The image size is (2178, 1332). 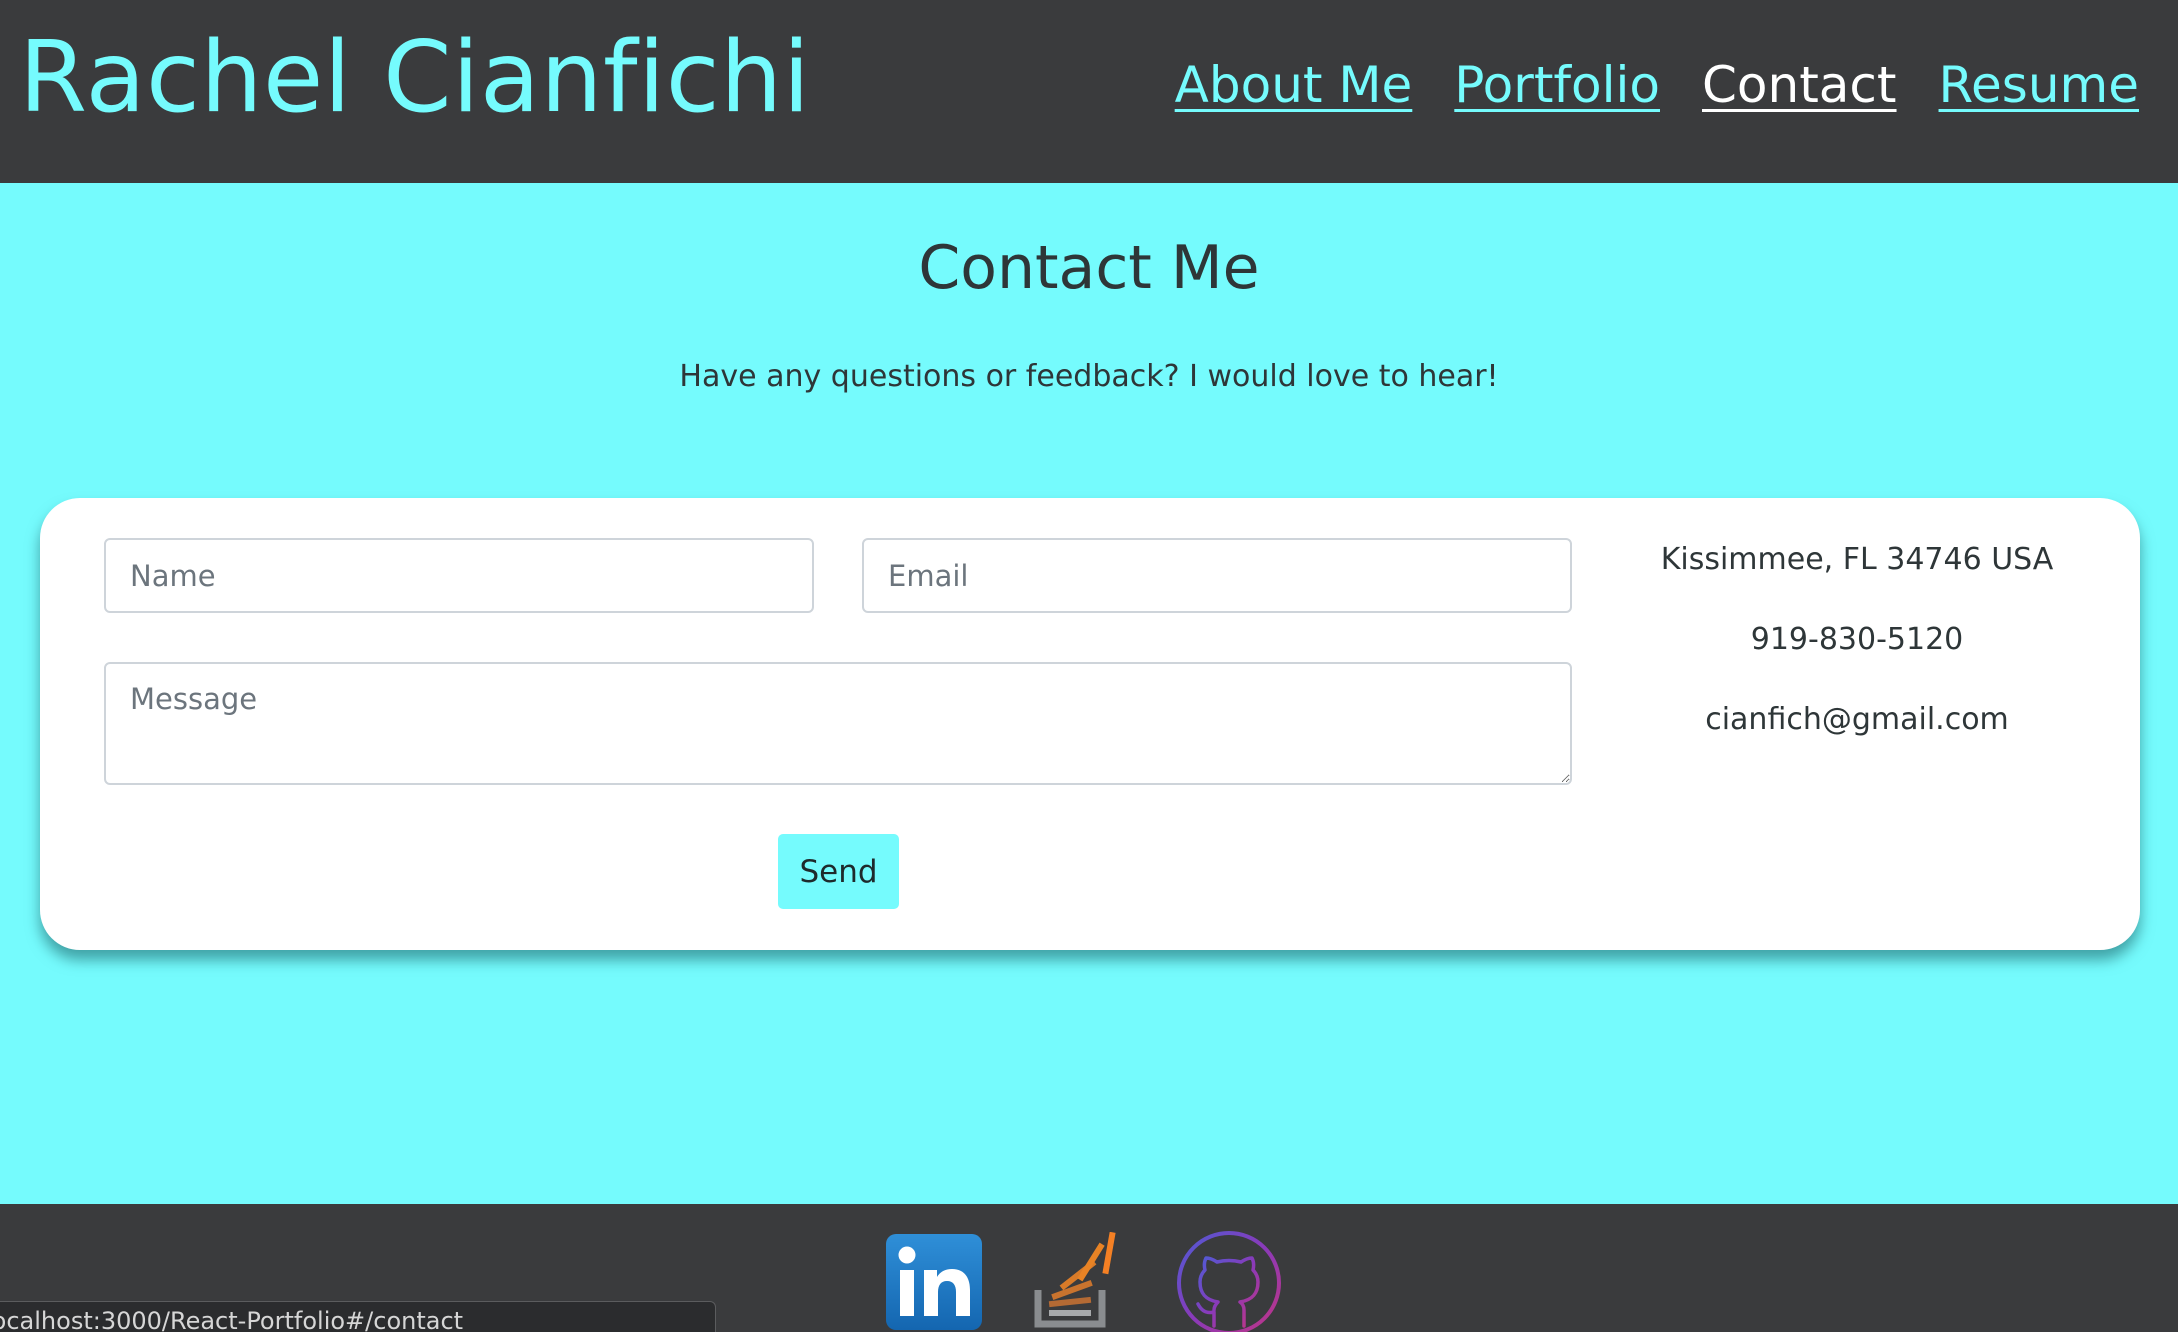 I want to click on send-button: Send, so click(x=838, y=871).